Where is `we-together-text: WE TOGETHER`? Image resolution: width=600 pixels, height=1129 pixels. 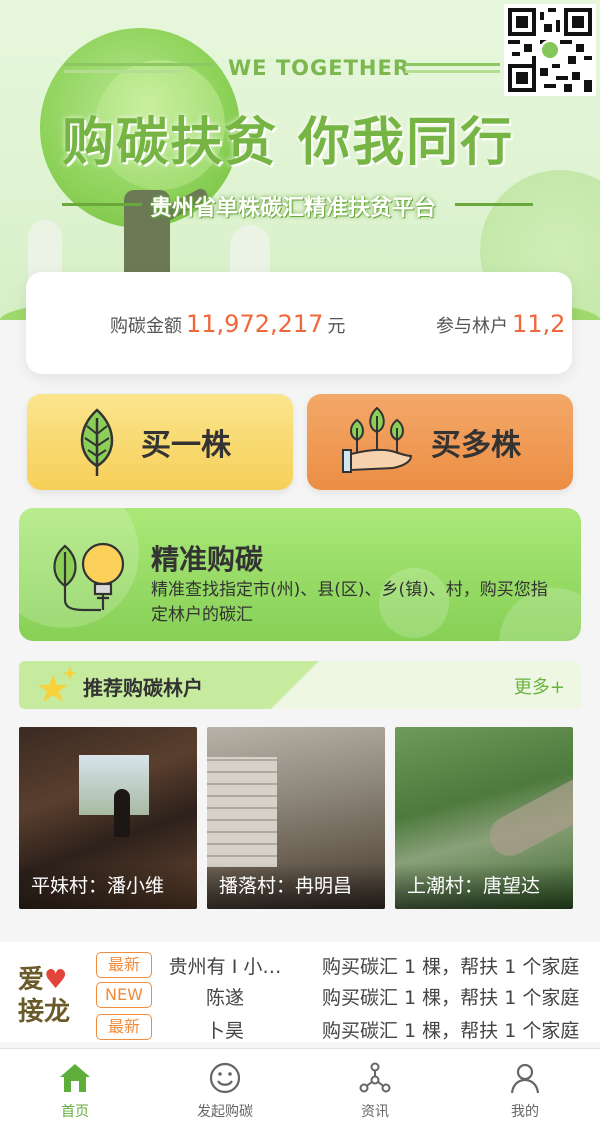
we-together-text: WE TOGETHER is located at coordinates (319, 68).